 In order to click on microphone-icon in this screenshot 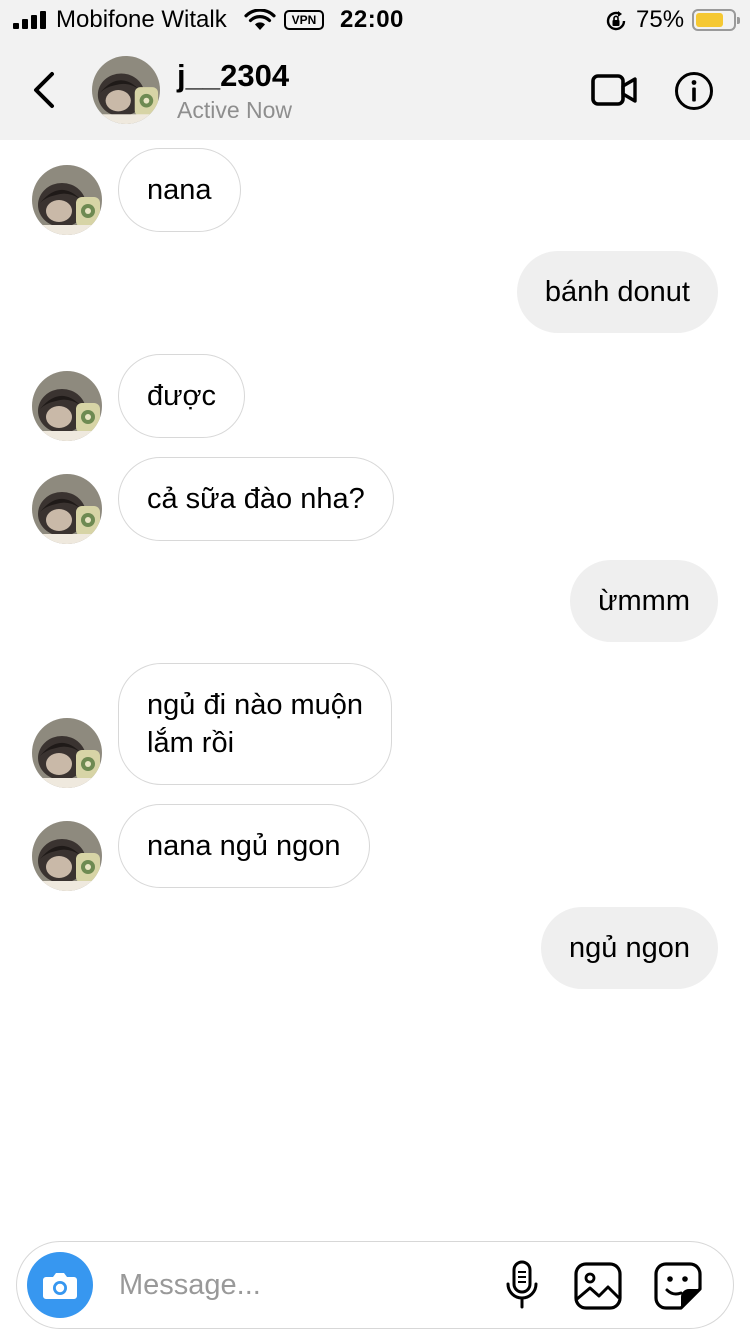, I will do `click(522, 1286)`.